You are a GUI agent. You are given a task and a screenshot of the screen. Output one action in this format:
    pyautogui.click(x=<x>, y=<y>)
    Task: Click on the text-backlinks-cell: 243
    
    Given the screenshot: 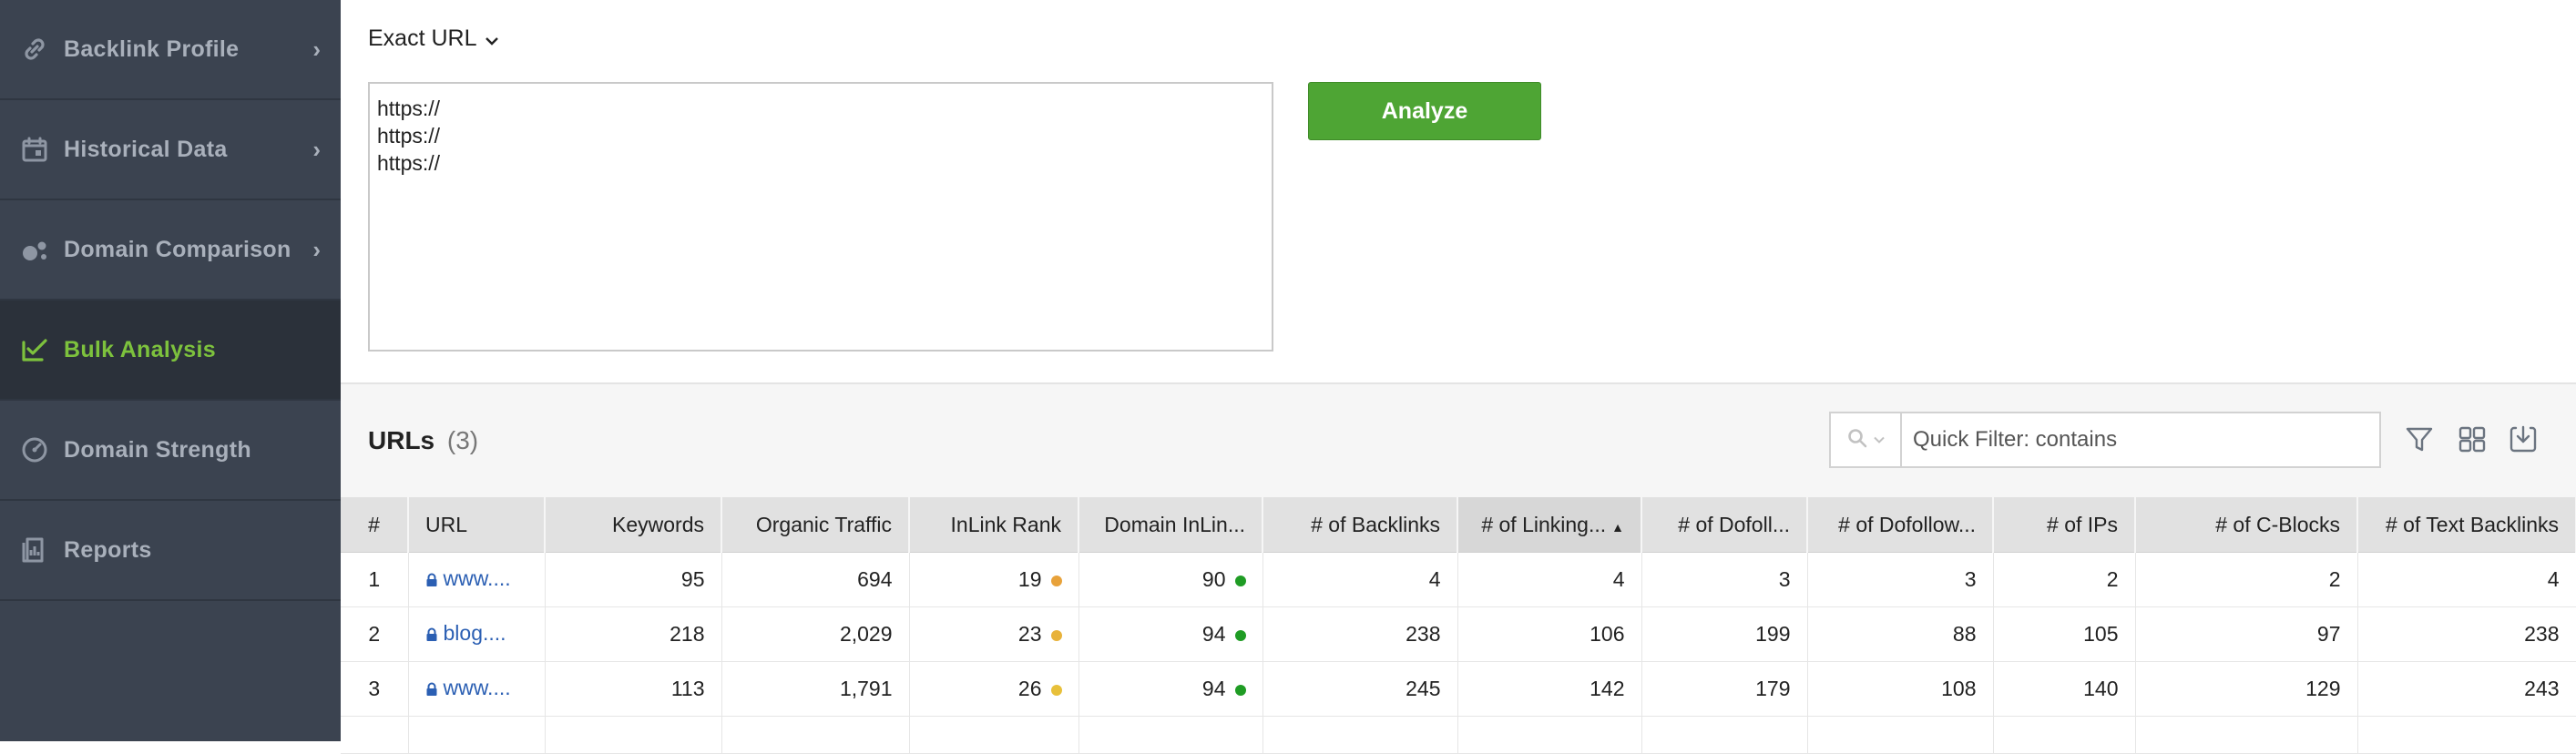 What is the action you would take?
    pyautogui.click(x=2466, y=689)
    